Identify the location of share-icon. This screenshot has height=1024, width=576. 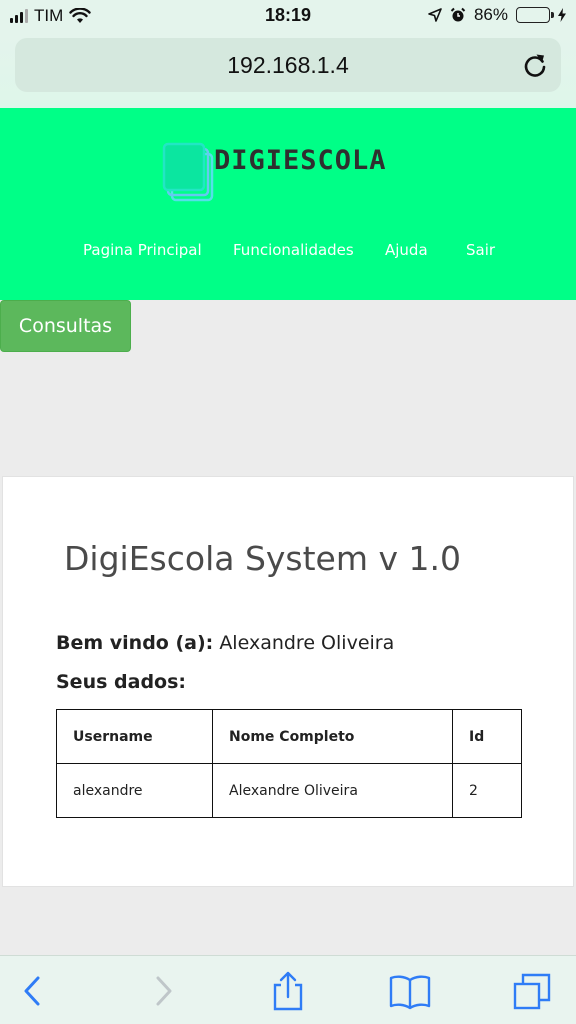
(288, 991).